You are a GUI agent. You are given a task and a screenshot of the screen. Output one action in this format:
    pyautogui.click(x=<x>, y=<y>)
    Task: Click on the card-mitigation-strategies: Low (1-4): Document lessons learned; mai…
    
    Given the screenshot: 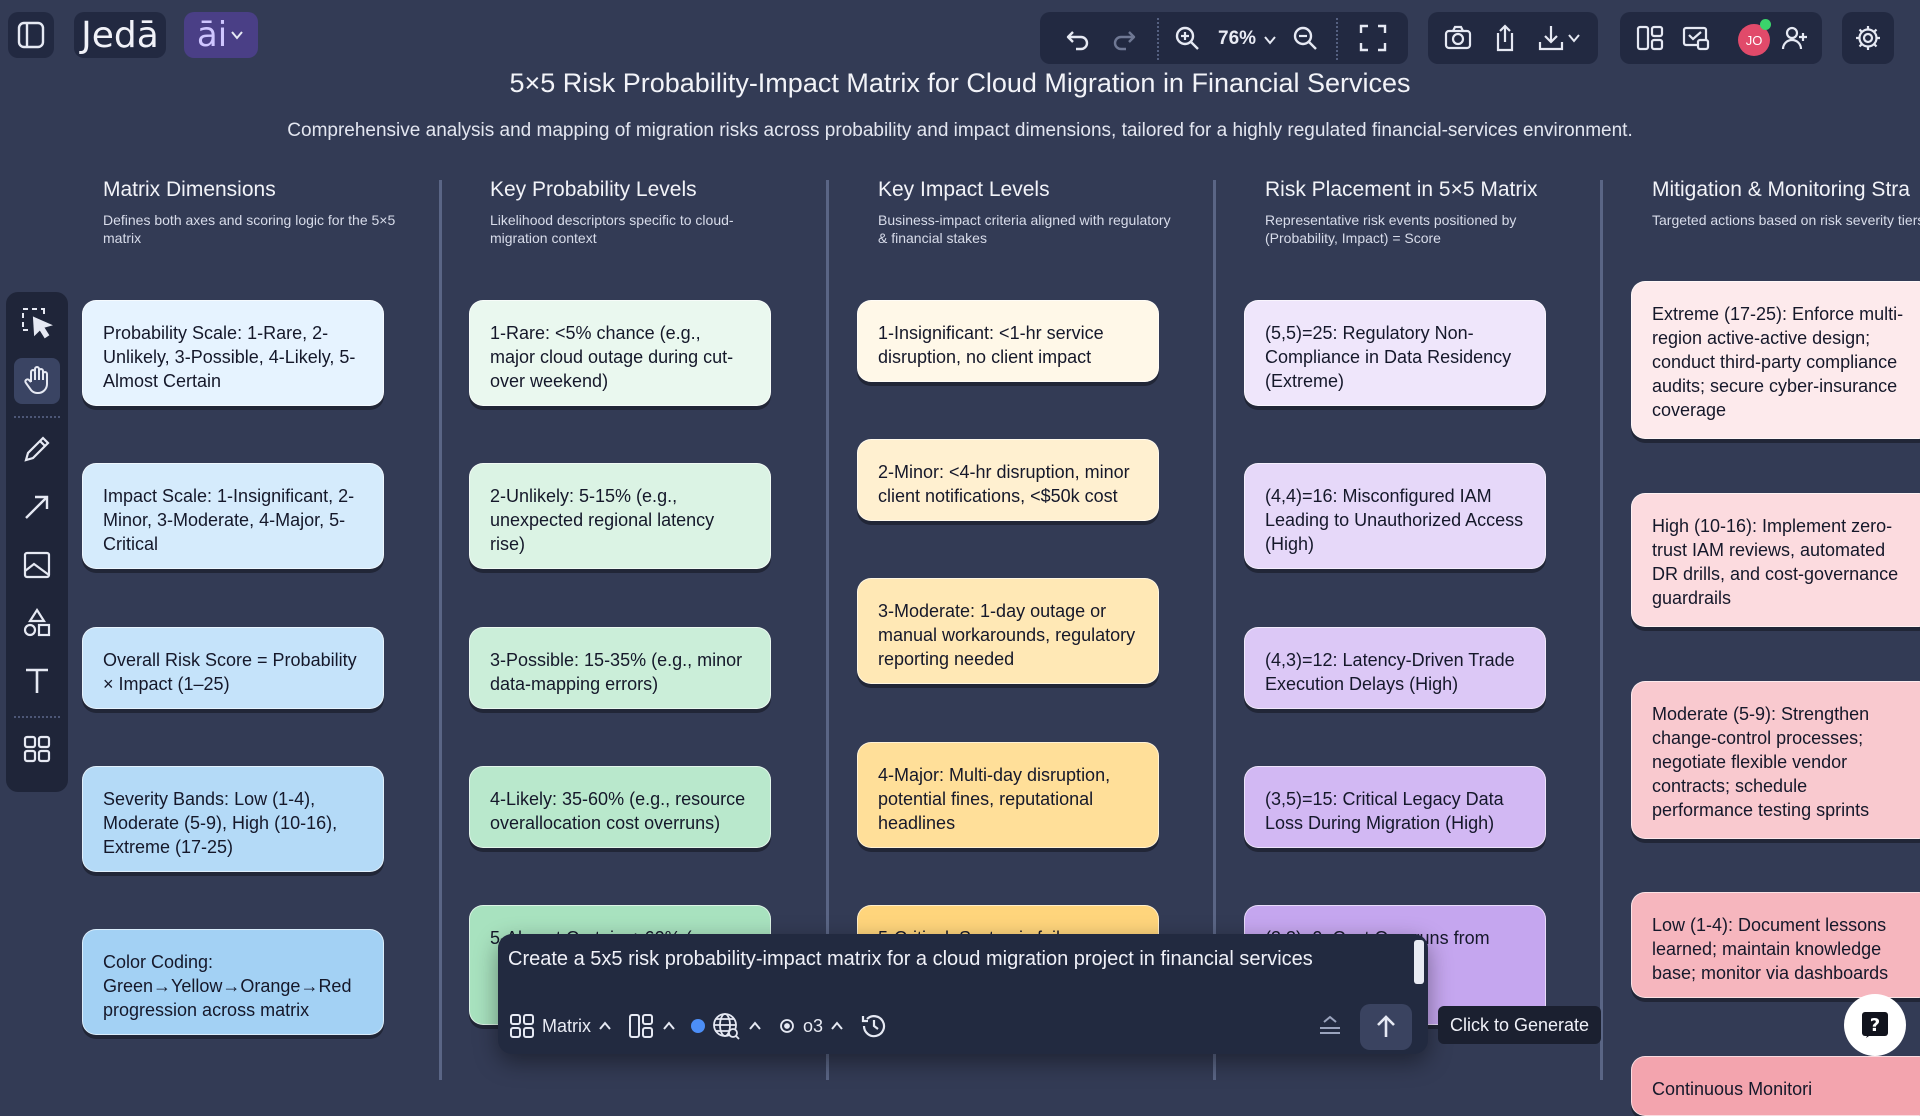 What is the action you would take?
    pyautogui.click(x=1775, y=945)
    